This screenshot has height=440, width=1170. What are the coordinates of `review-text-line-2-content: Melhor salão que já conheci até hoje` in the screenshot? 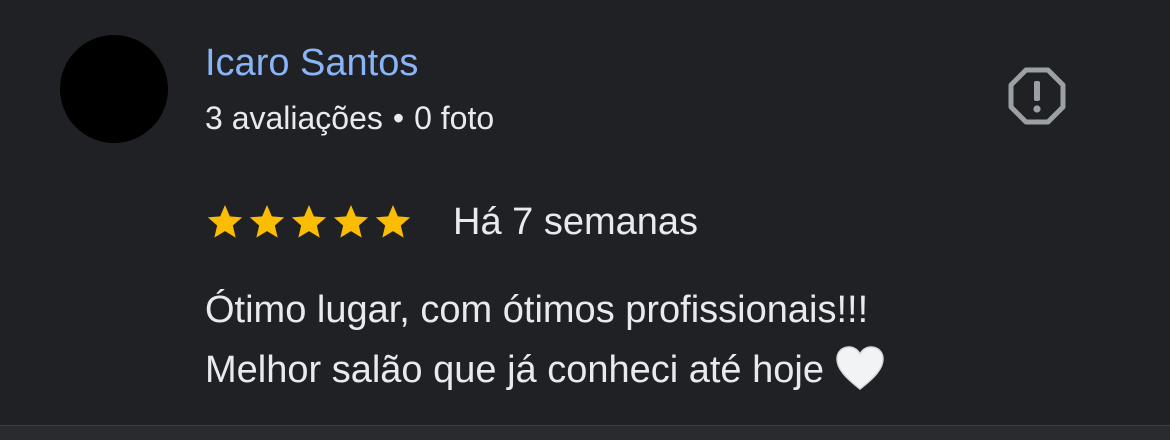 It's located at (514, 370).